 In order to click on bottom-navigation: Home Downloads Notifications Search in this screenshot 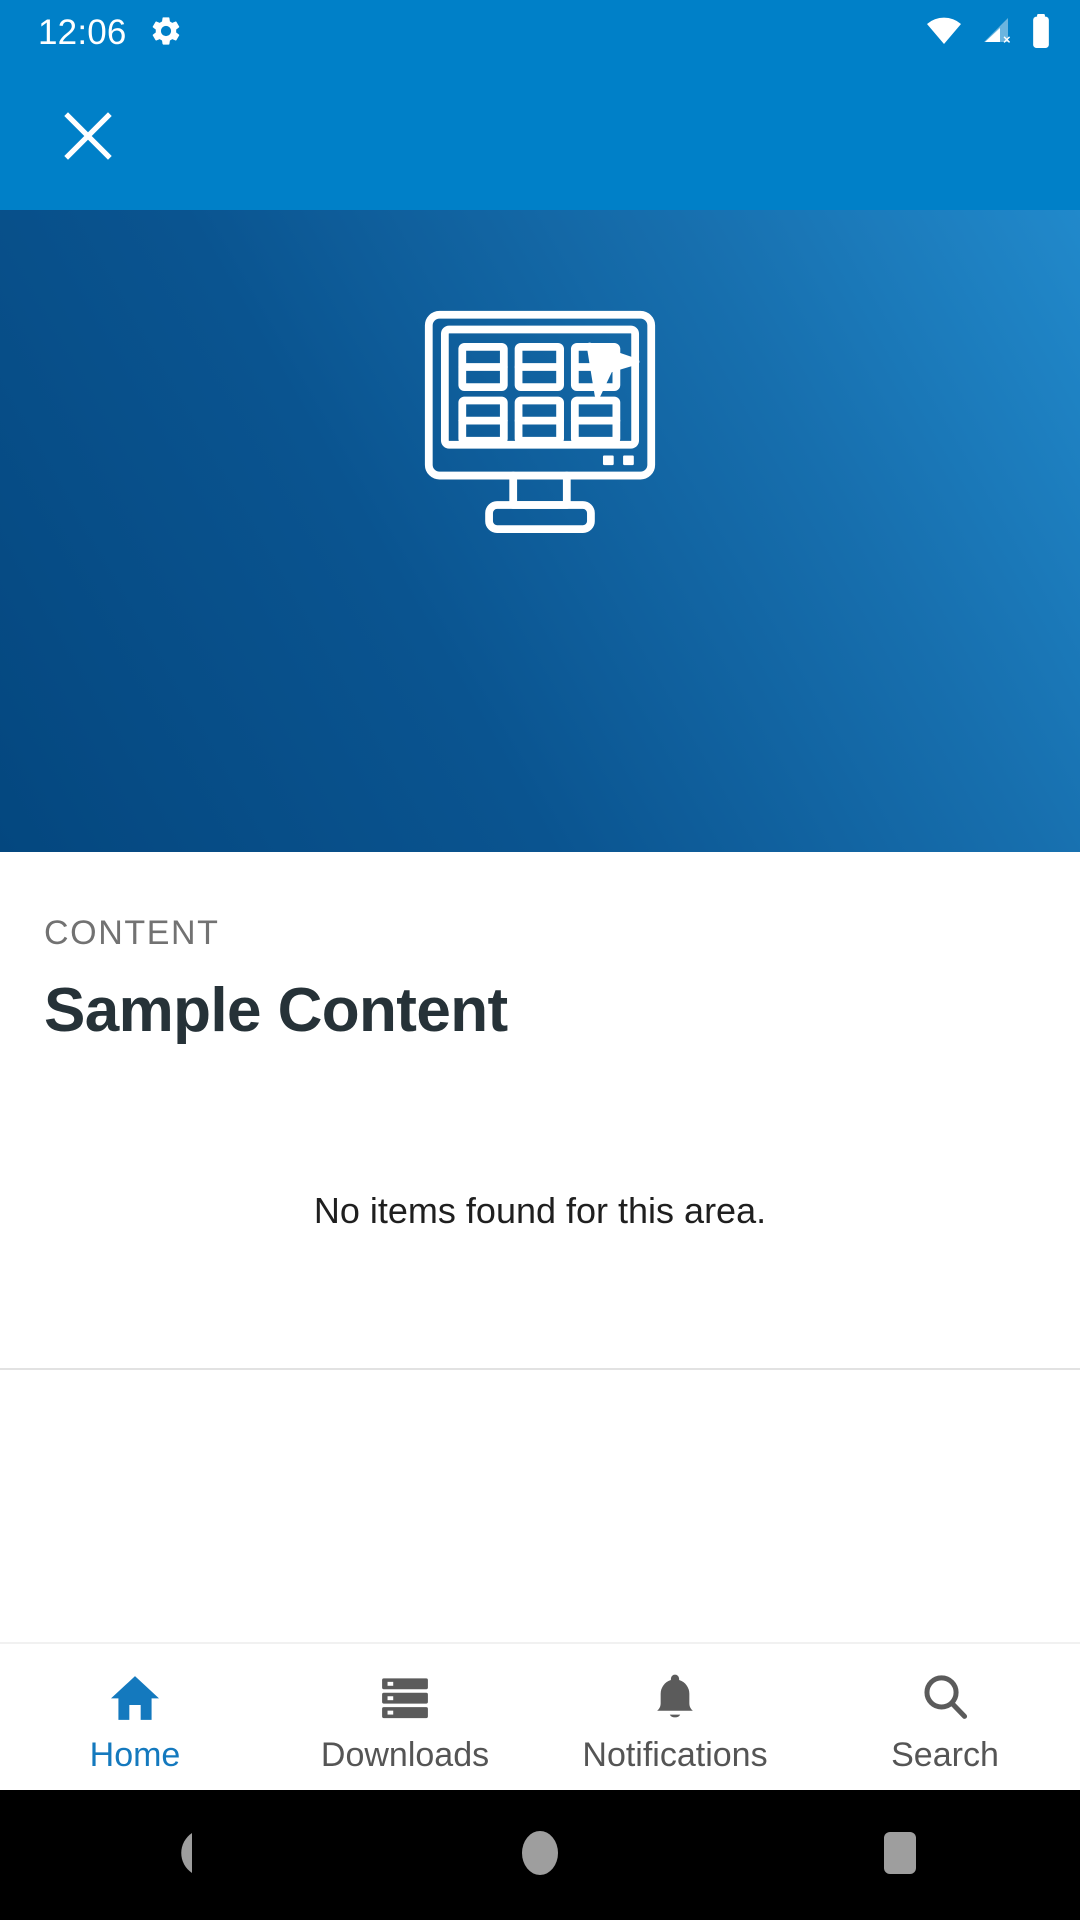, I will do `click(540, 1716)`.